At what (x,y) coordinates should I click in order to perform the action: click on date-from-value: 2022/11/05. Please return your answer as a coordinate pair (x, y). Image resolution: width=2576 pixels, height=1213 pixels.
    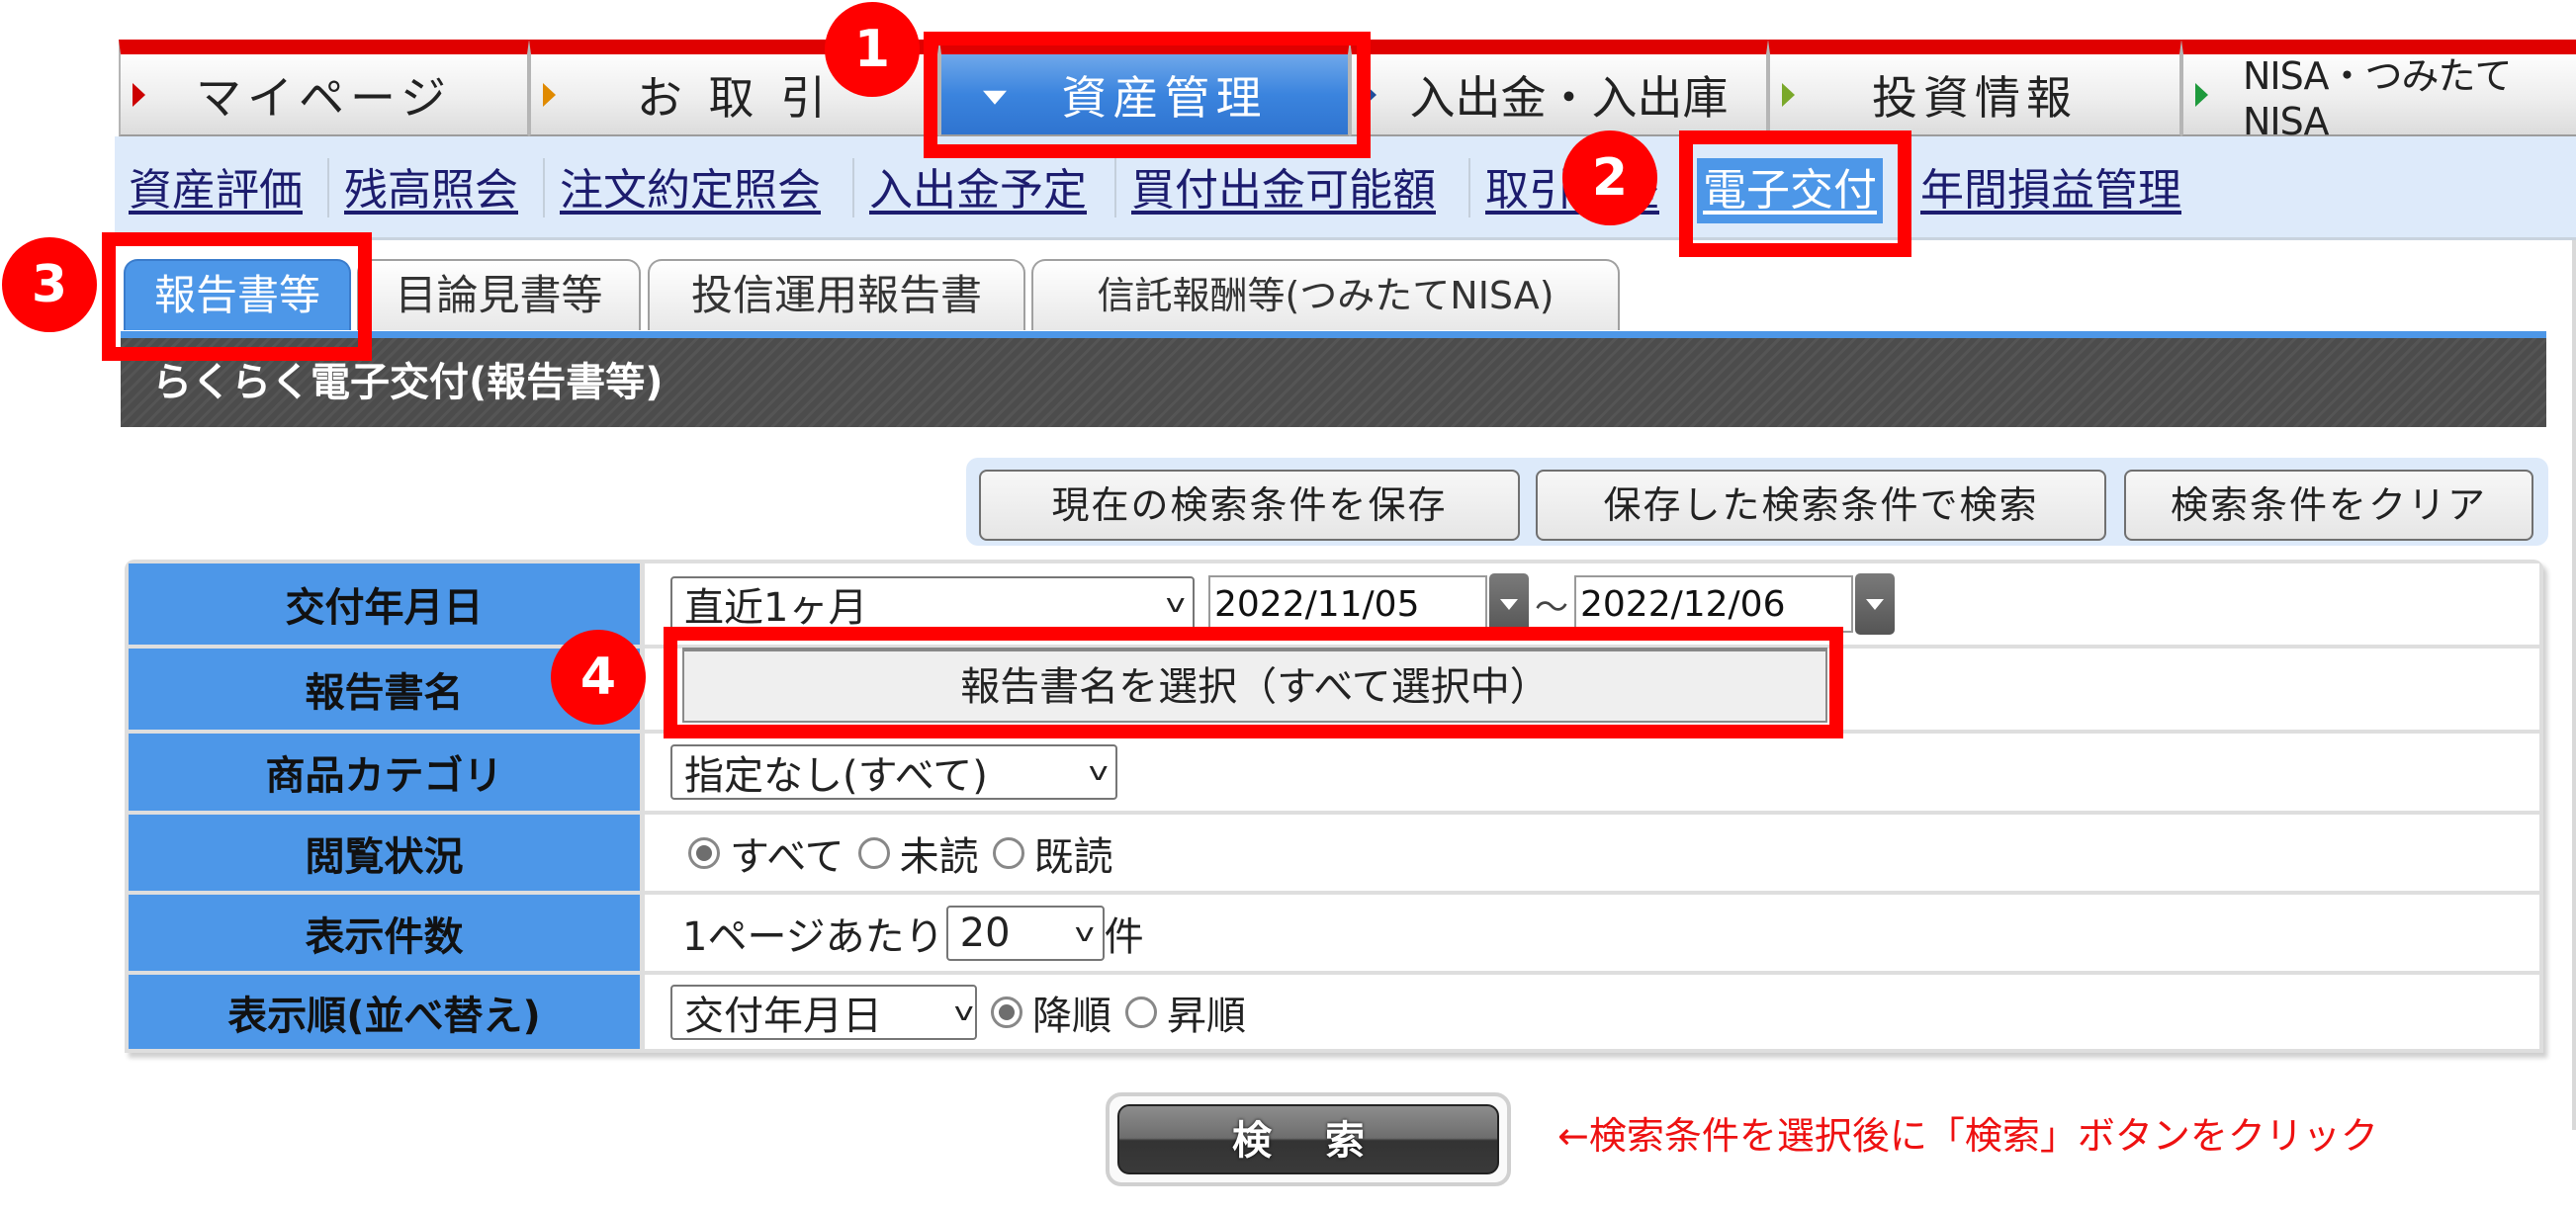
    Looking at the image, I should click on (1317, 604).